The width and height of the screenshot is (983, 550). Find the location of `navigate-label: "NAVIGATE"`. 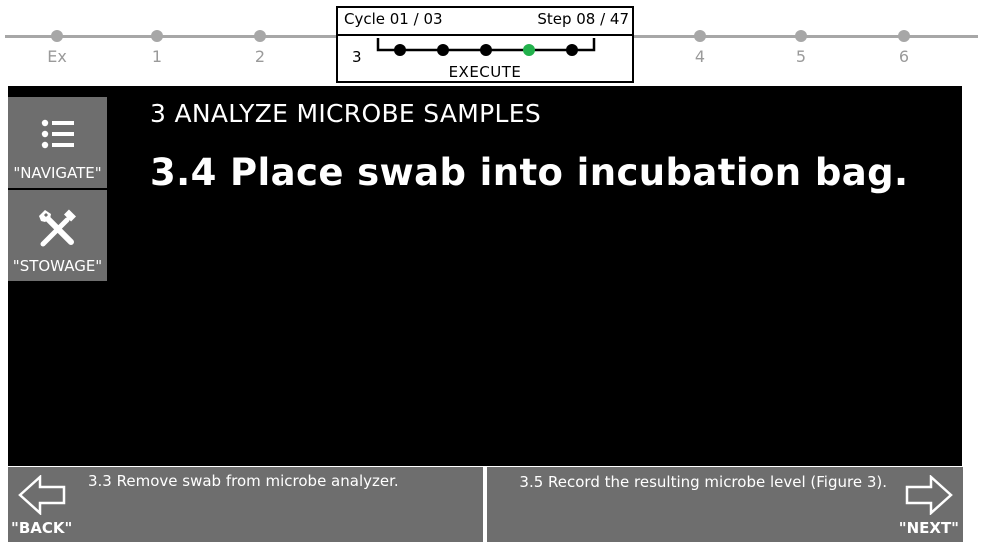

navigate-label: "NAVIGATE" is located at coordinates (57, 173).